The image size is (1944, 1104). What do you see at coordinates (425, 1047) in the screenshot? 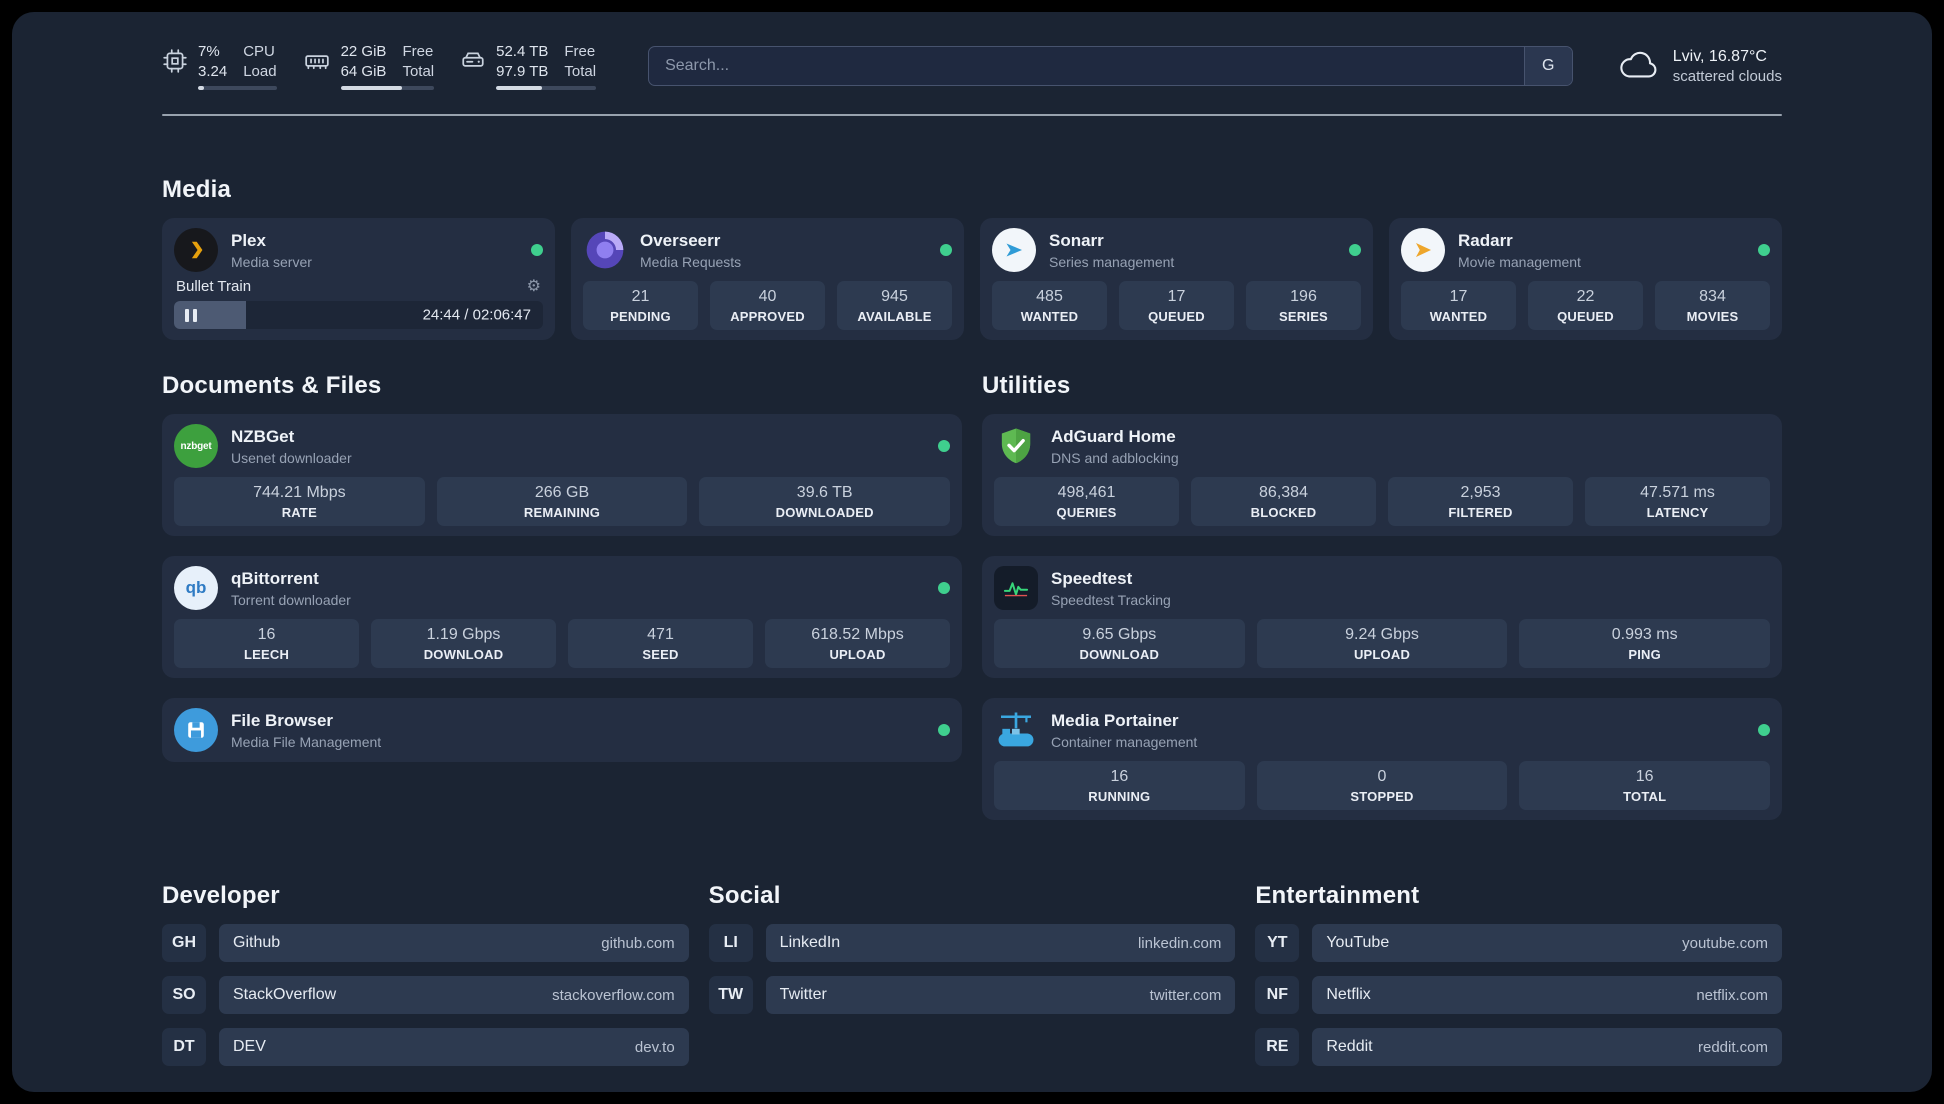
I see `bookmark-dev: DT DEV dev.to` at bounding box center [425, 1047].